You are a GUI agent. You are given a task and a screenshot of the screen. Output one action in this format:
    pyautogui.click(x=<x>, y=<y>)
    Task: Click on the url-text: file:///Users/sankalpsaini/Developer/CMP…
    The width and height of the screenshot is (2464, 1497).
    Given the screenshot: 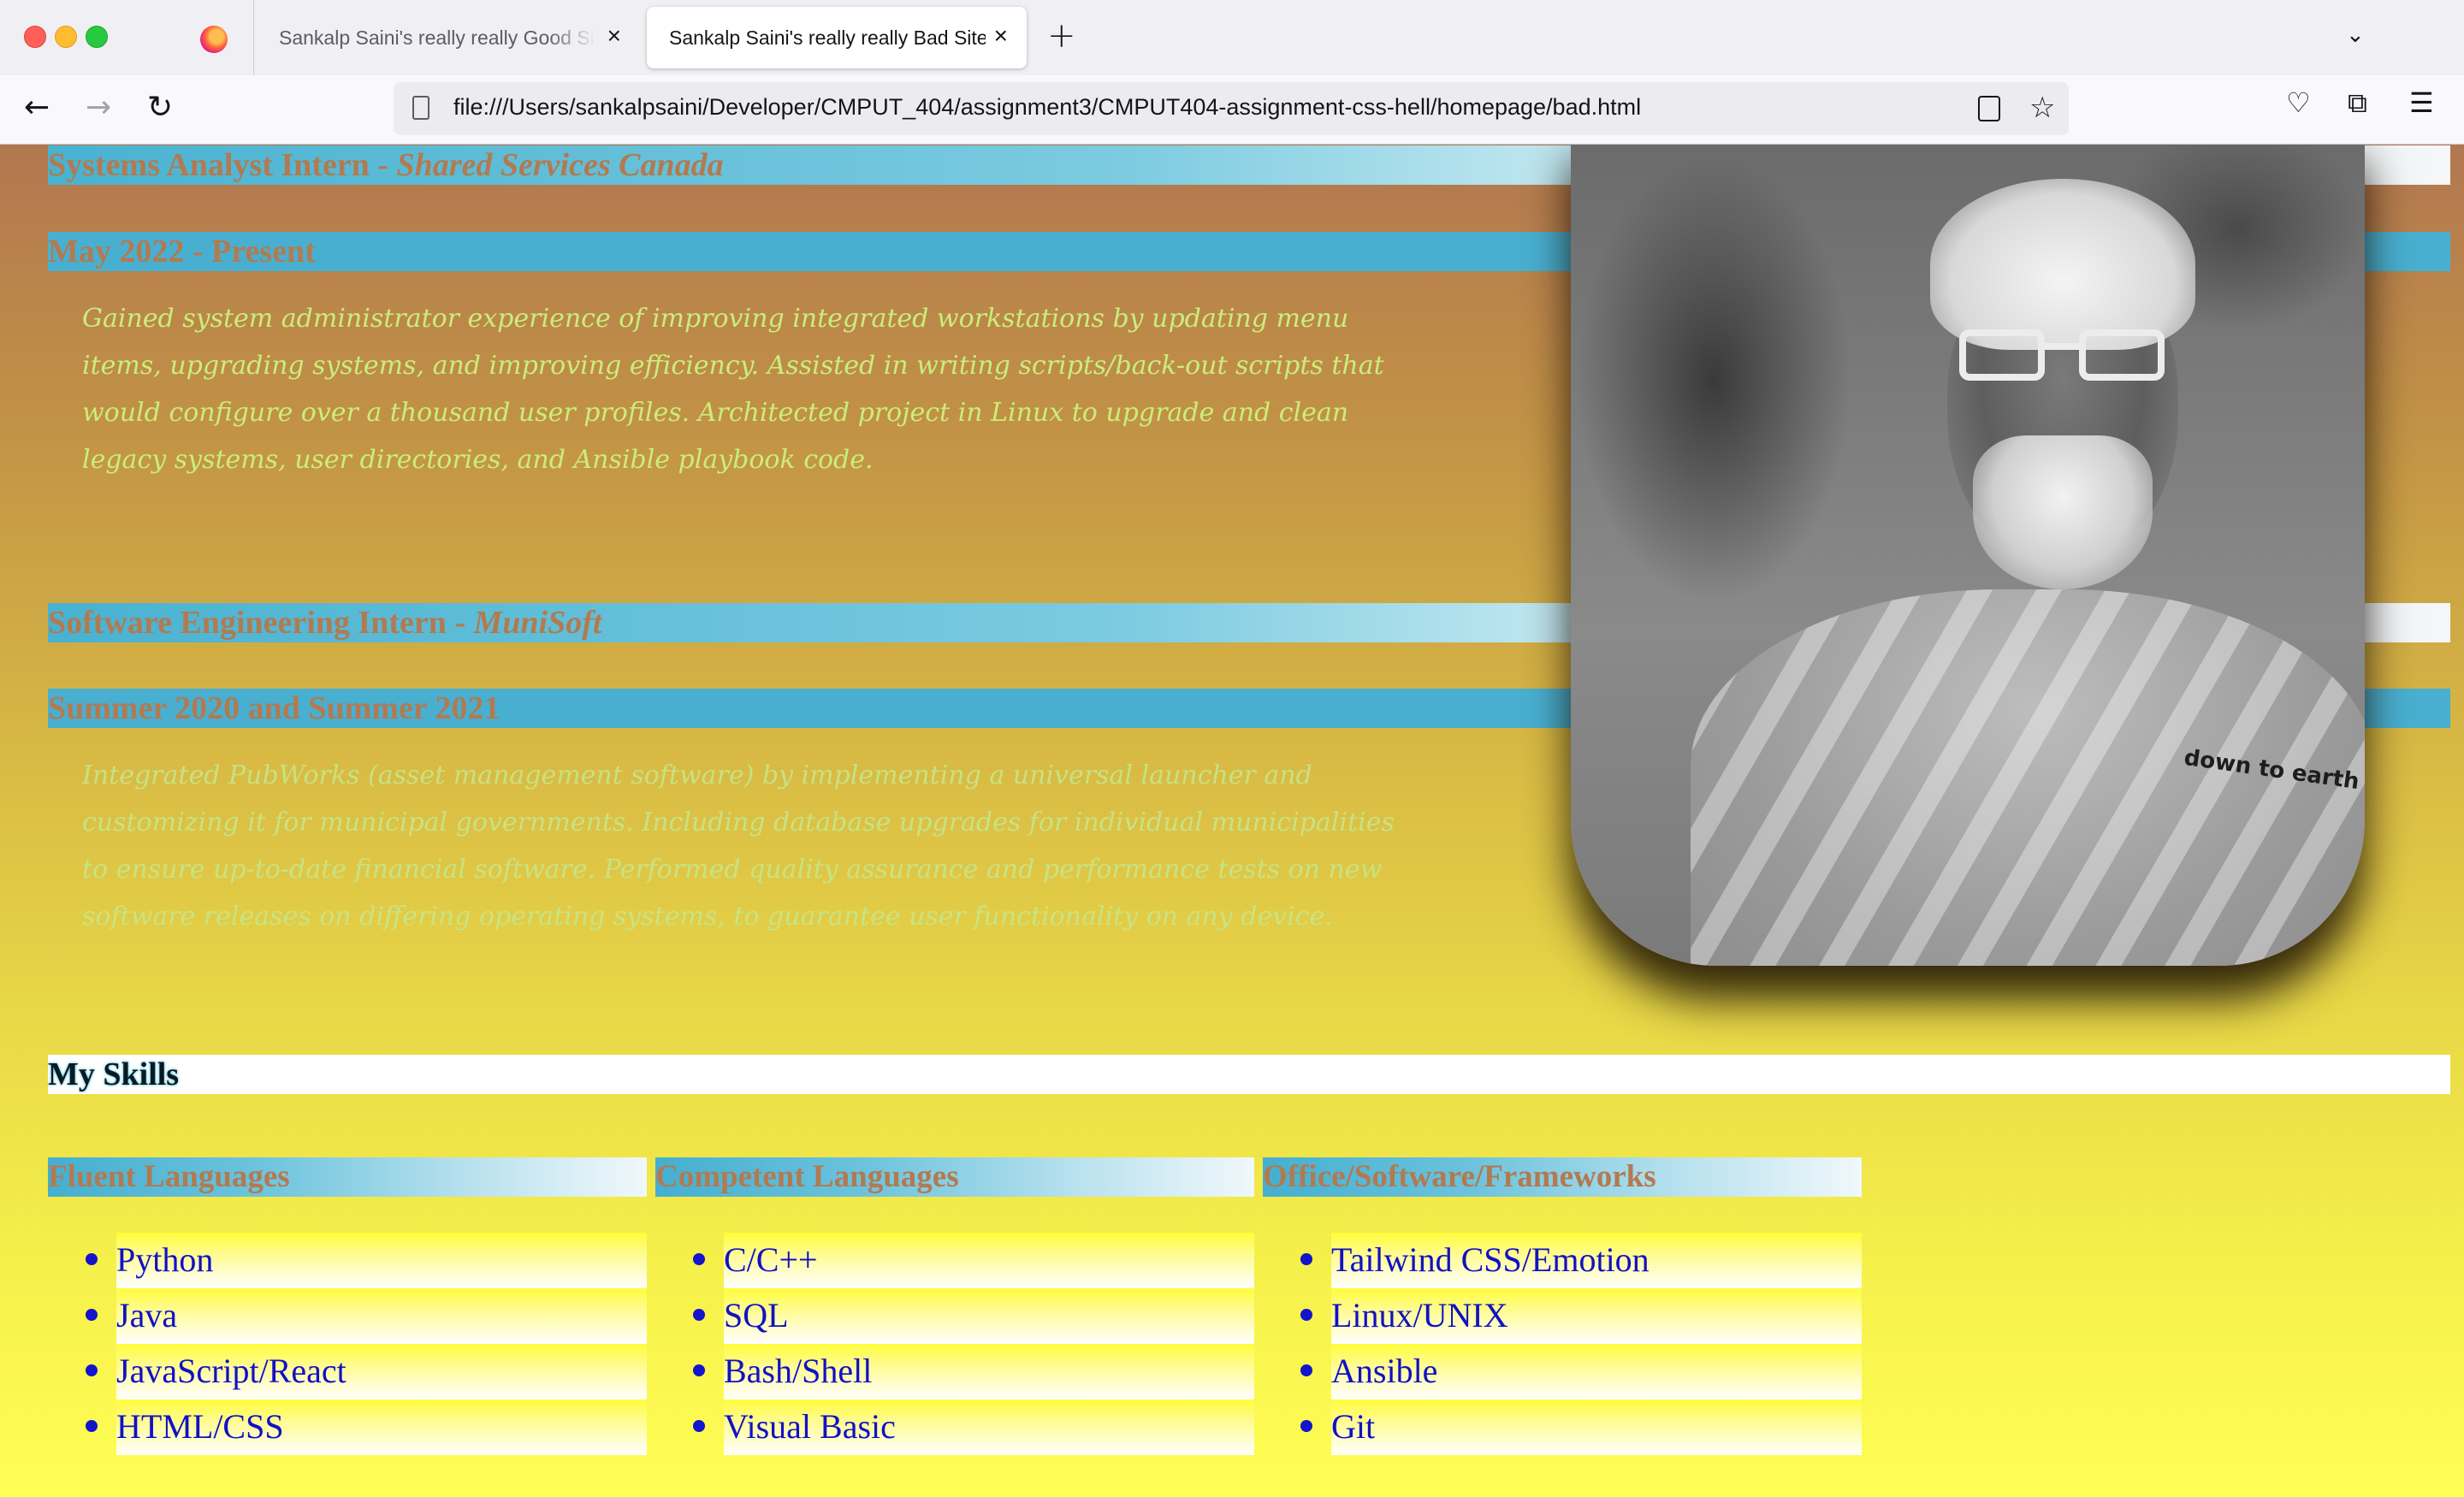 What is the action you would take?
    pyautogui.click(x=1047, y=107)
    